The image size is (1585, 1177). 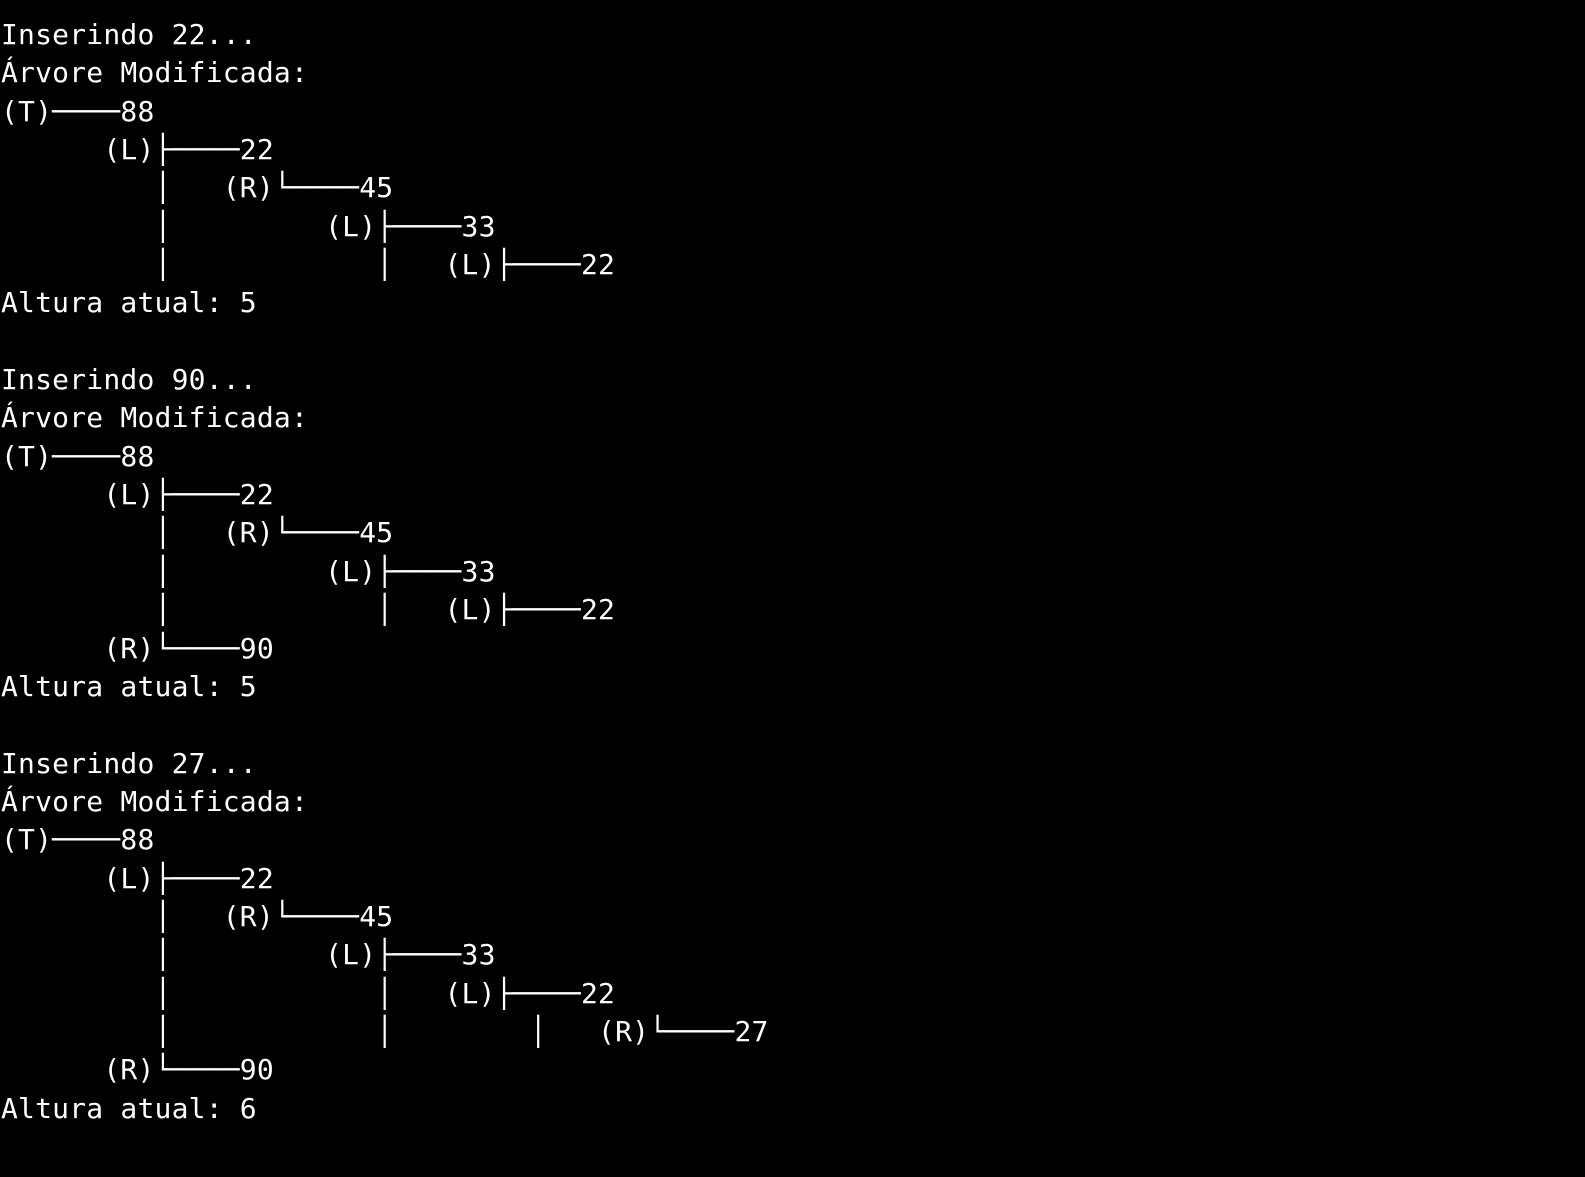 What do you see at coordinates (385, 1031) in the screenshot?
I see `terminal-line: │ │ │ (R)└────27` at bounding box center [385, 1031].